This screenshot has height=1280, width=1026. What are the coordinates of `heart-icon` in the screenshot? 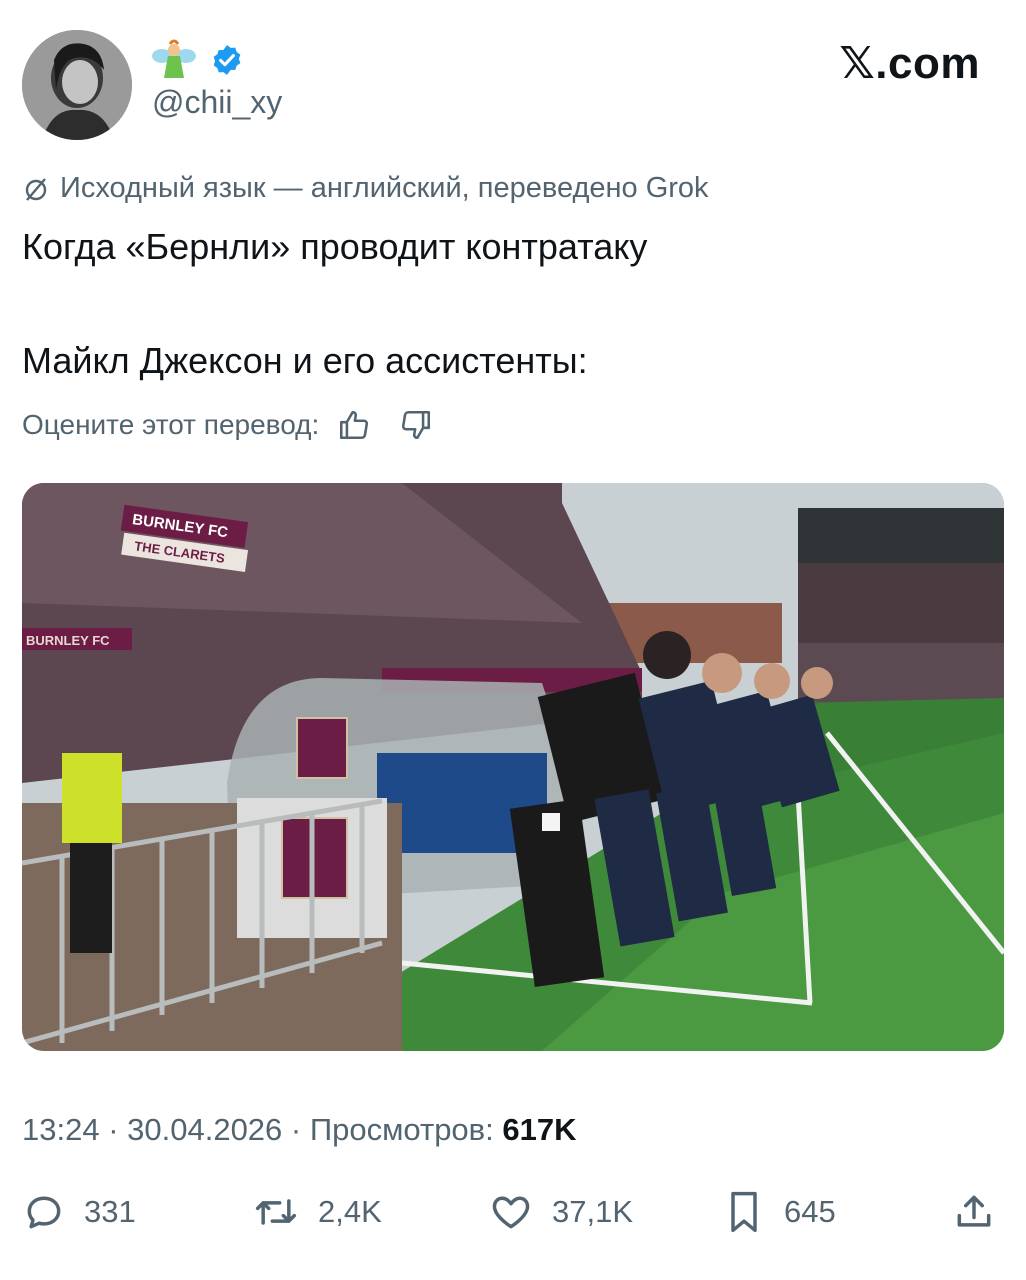 It's located at (511, 1212).